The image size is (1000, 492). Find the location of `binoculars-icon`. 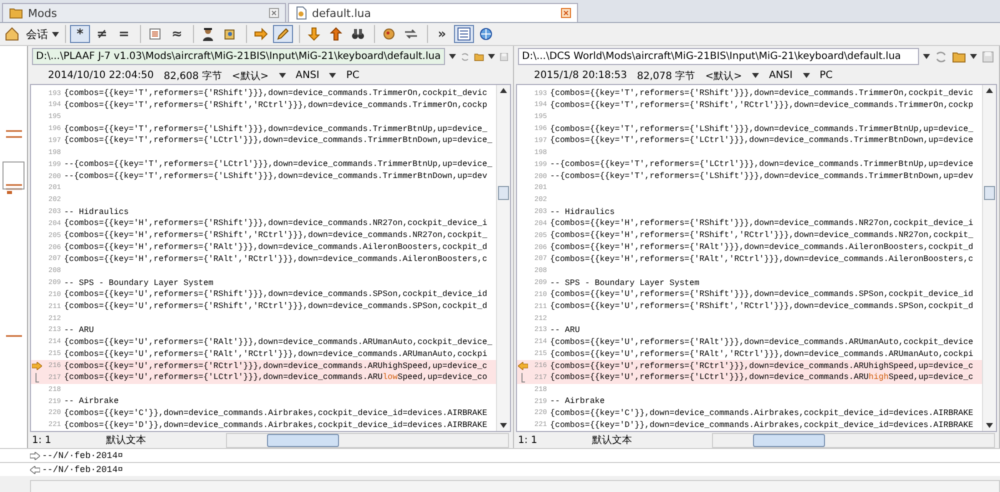

binoculars-icon is located at coordinates (358, 34).